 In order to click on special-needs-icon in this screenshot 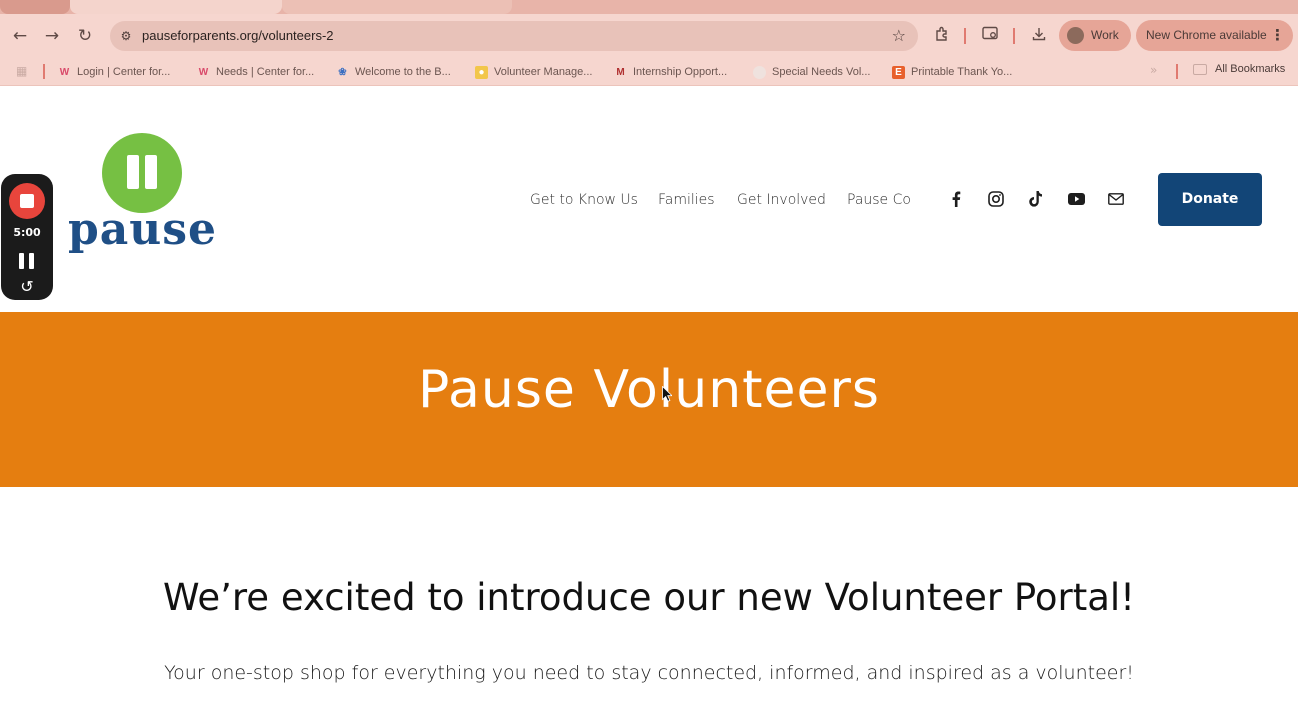, I will do `click(759, 72)`.